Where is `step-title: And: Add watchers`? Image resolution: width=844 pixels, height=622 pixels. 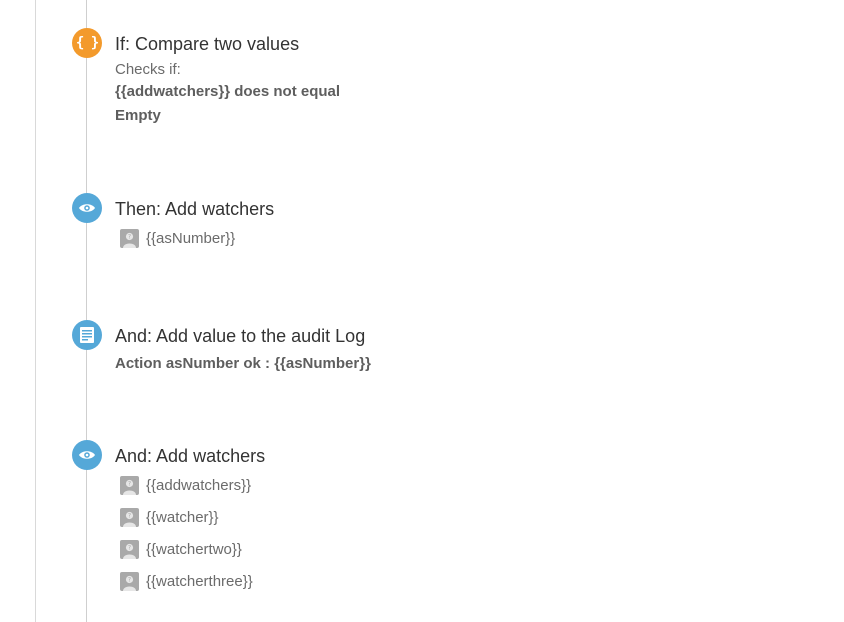
step-title: And: Add watchers is located at coordinates (190, 456).